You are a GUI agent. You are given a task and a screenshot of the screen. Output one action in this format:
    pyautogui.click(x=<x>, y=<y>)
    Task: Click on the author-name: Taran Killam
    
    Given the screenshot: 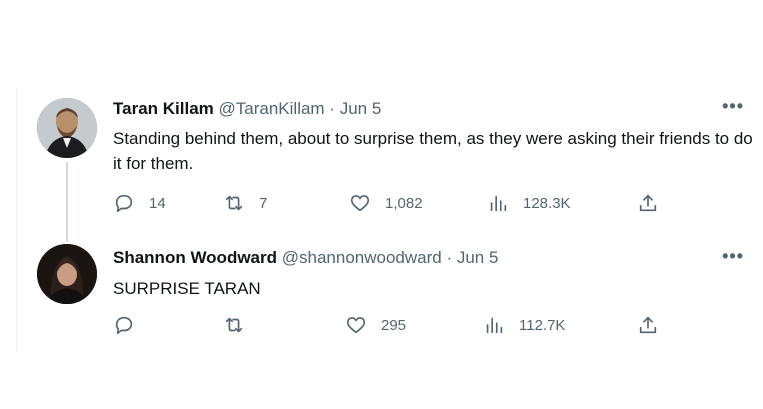 What is the action you would take?
    pyautogui.click(x=163, y=108)
    